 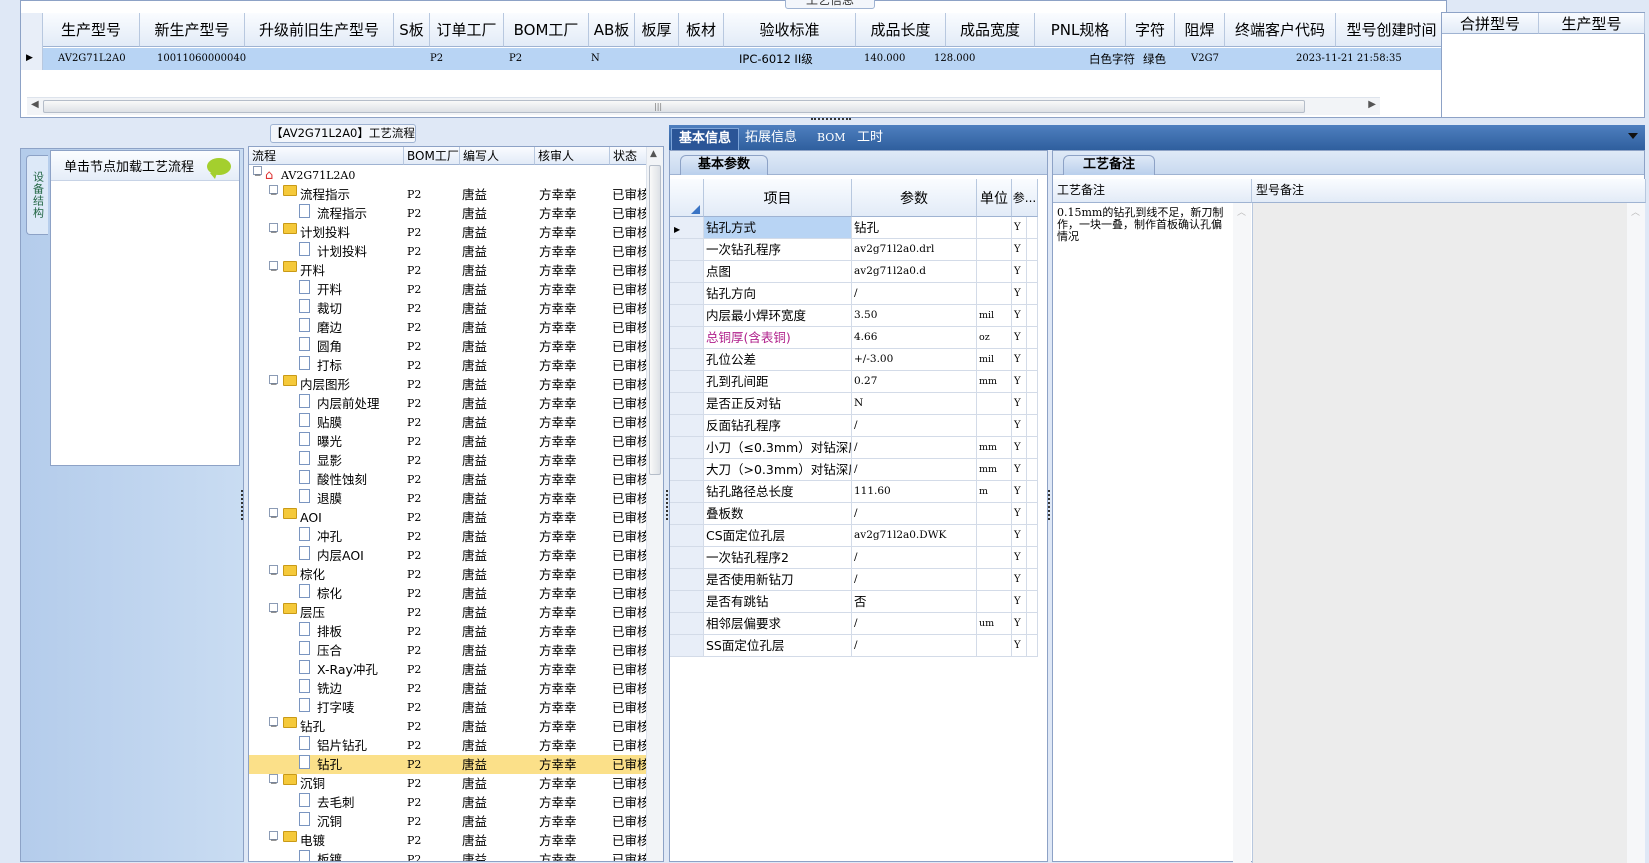 I want to click on tree-row: − 开料 P2 唐益 方幸幸 已审核, so click(x=448, y=270).